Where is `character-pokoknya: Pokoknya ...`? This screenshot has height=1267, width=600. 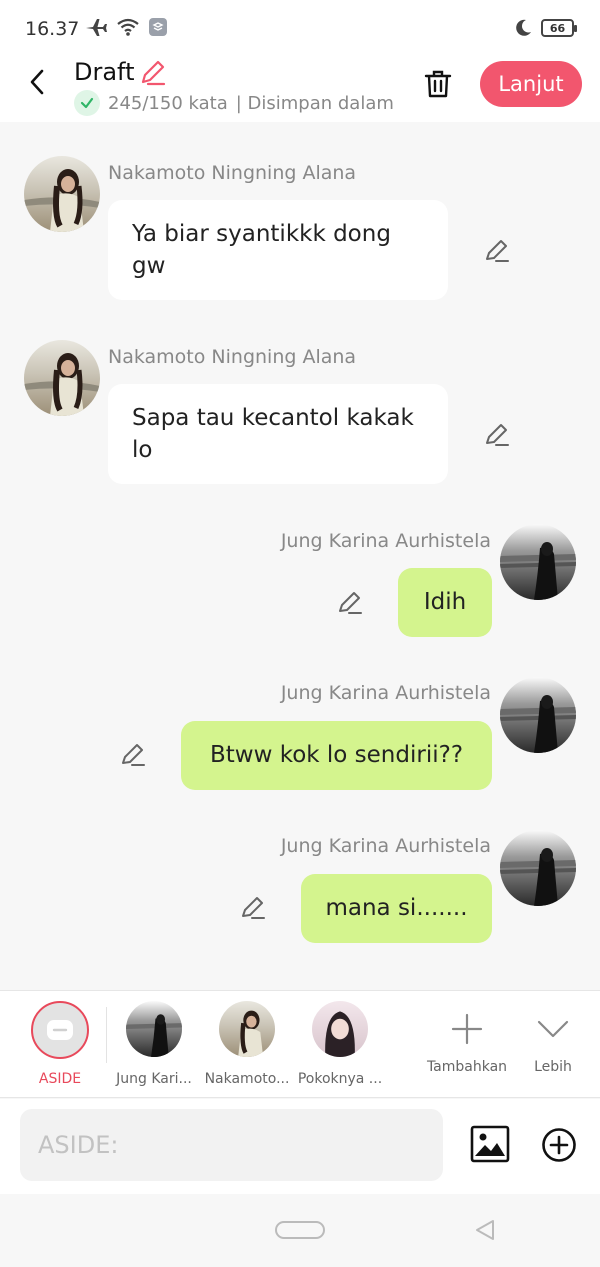 character-pokoknya: Pokoknya ... is located at coordinates (340, 1044).